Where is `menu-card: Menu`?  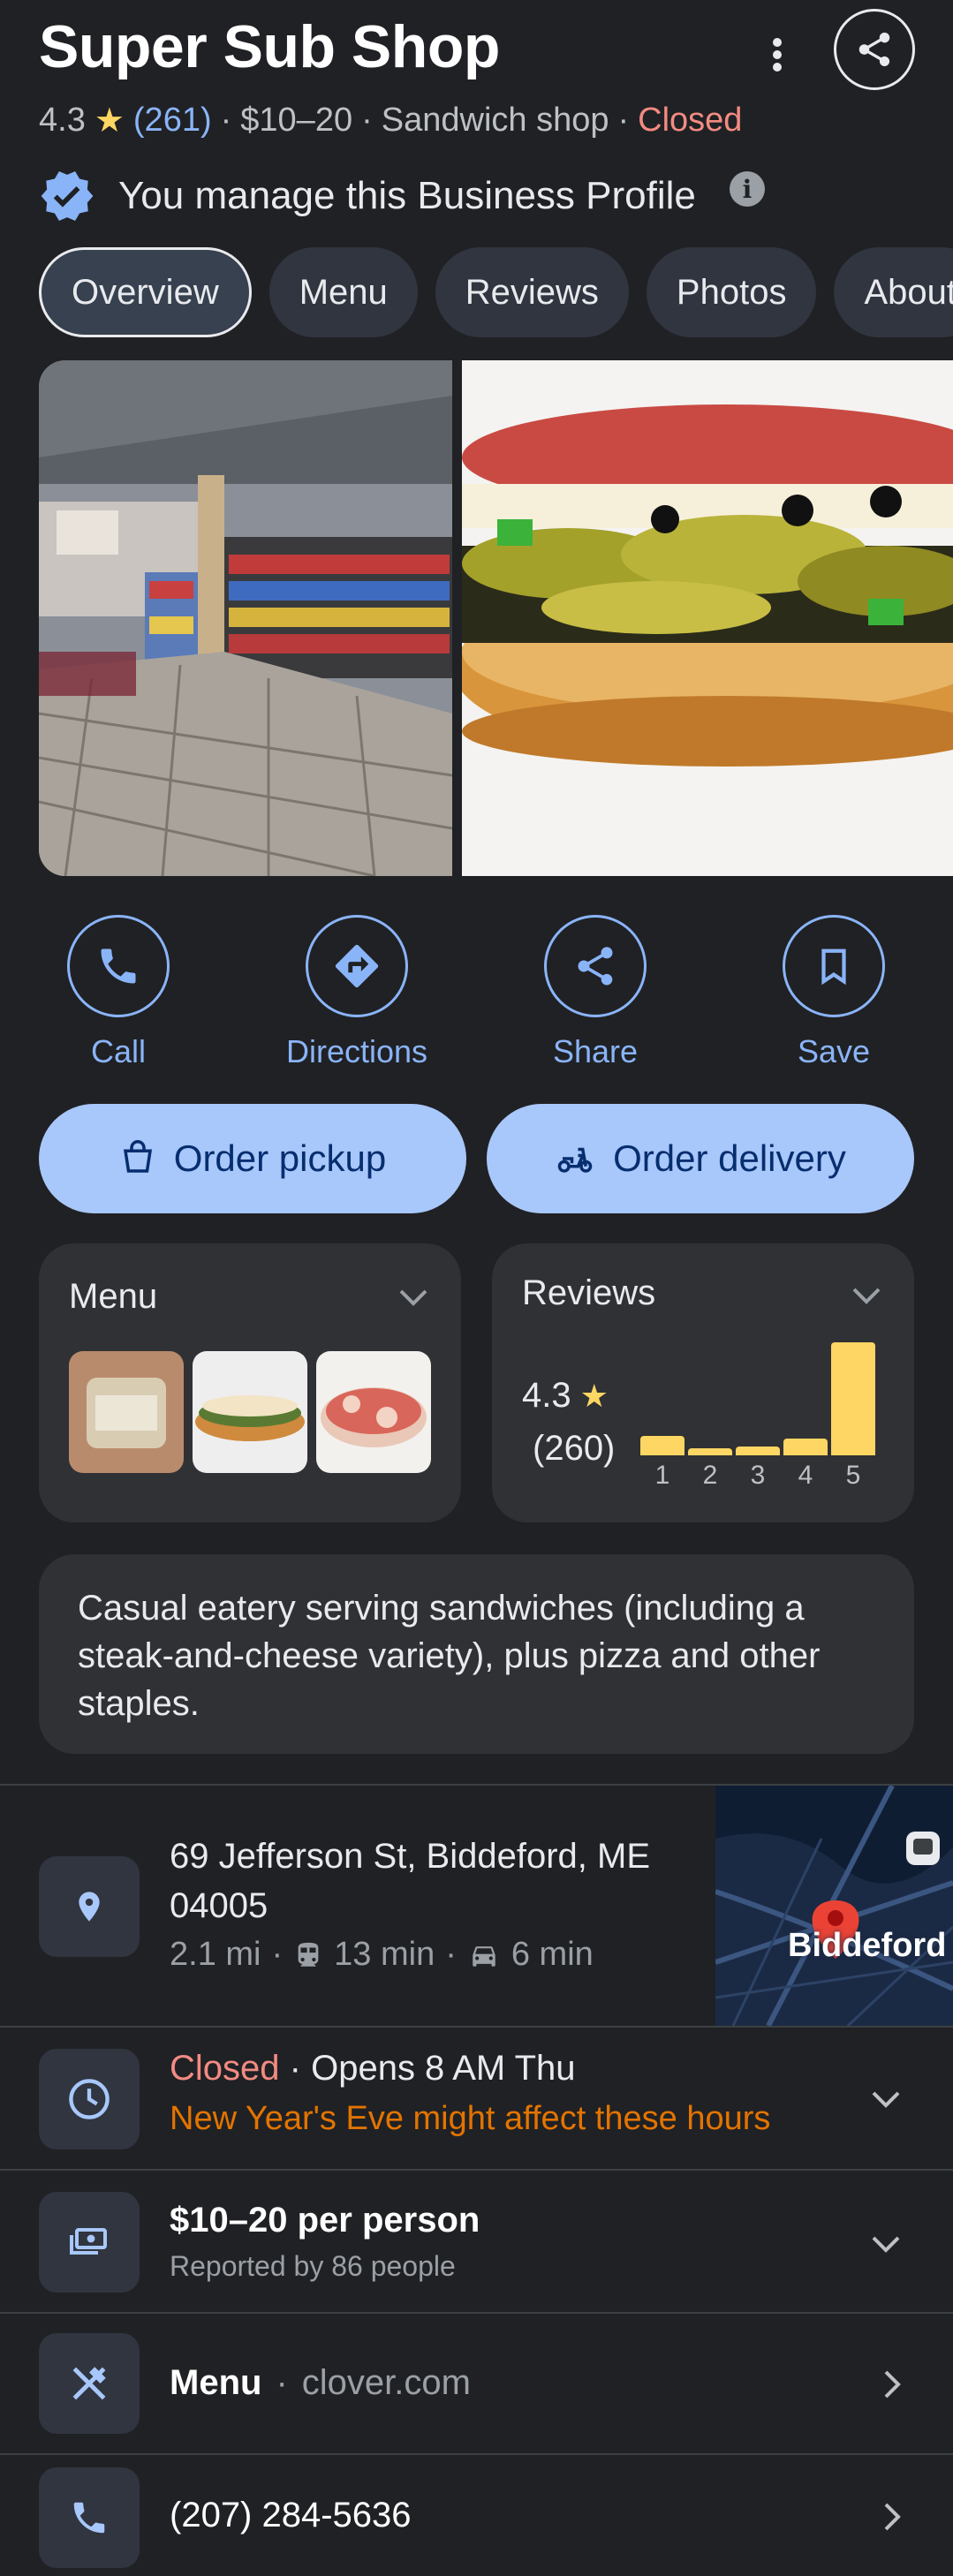
menu-card: Menu is located at coordinates (250, 1382).